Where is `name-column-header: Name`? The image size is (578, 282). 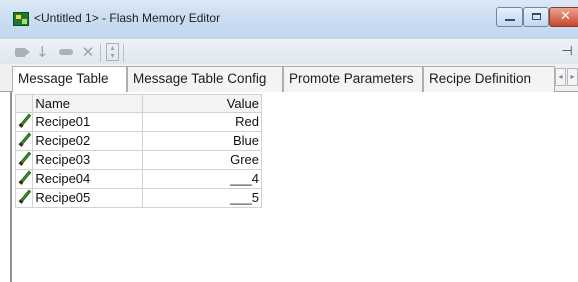
name-column-header: Name is located at coordinates (87, 103).